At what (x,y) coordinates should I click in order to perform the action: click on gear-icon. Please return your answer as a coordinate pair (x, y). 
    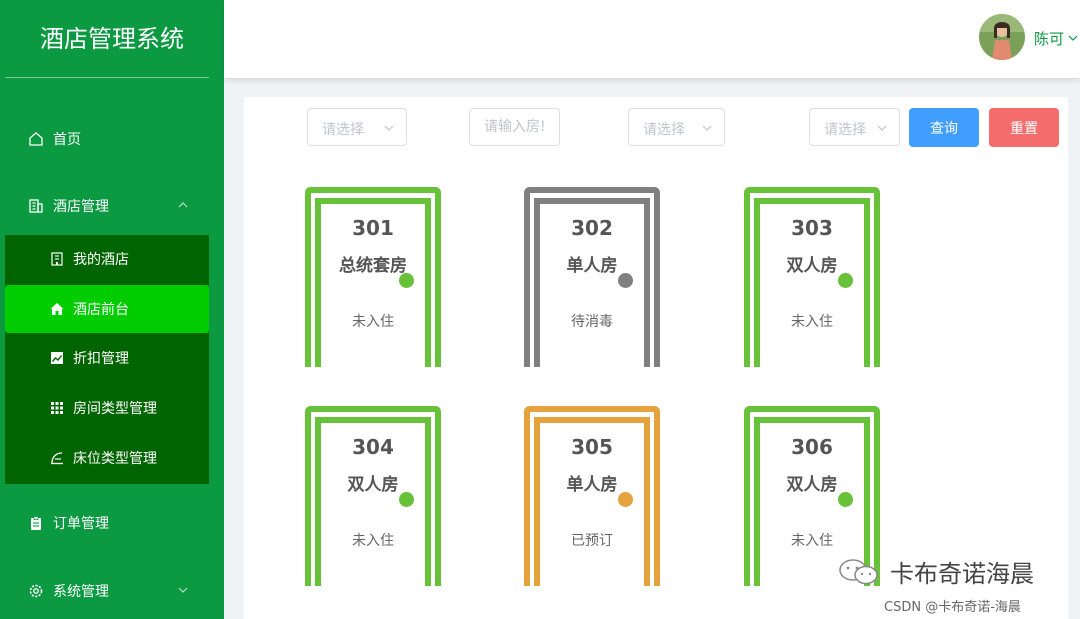
    Looking at the image, I should click on (36, 591).